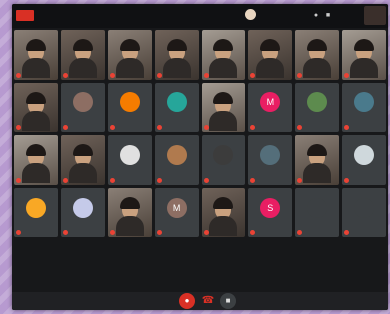 The height and width of the screenshot is (314, 390). What do you see at coordinates (270, 207) in the screenshot?
I see `participant-avatar: S` at bounding box center [270, 207].